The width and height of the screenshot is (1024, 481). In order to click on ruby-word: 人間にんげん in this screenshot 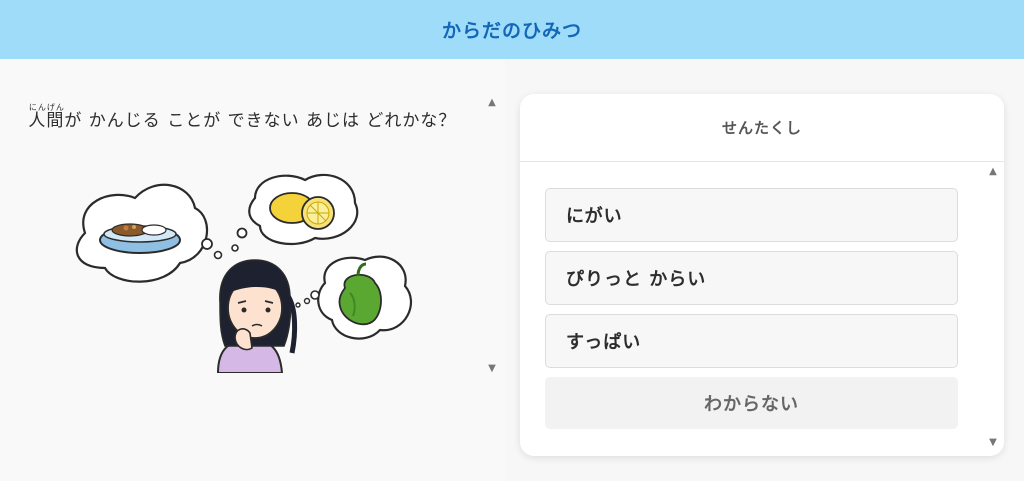, I will do `click(46, 117)`.